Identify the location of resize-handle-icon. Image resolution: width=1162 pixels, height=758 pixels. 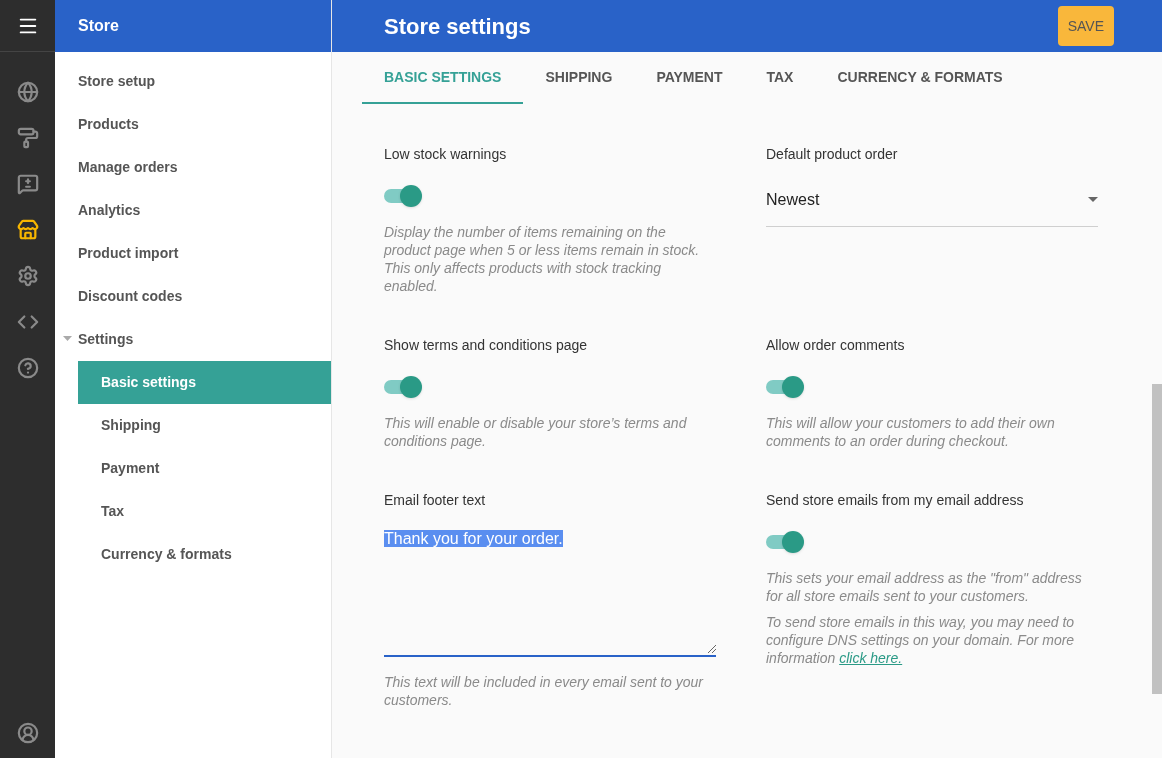
(711, 648).